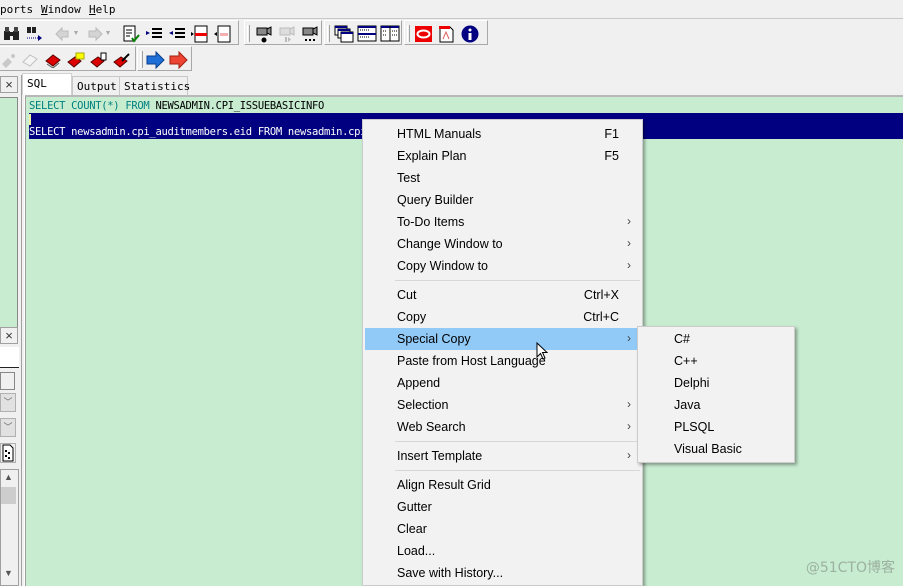 Image resolution: width=903 pixels, height=586 pixels. Describe the element at coordinates (9, 527) in the screenshot. I see `left-panel-scrollbar: ▲ ▼` at that location.